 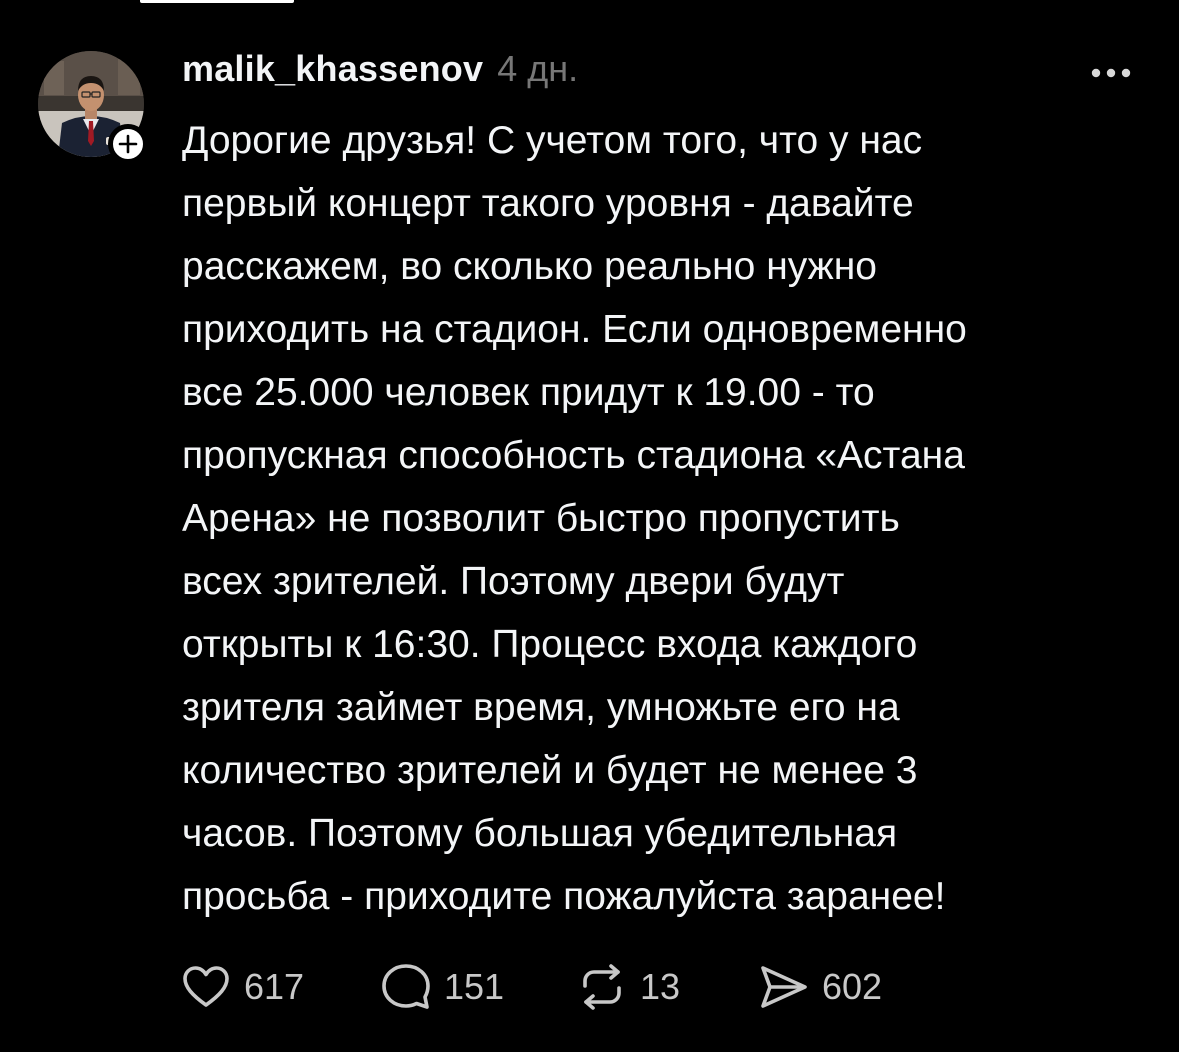 I want to click on post-text-line: первый концерт такого уровня - давайте, so click(x=548, y=203).